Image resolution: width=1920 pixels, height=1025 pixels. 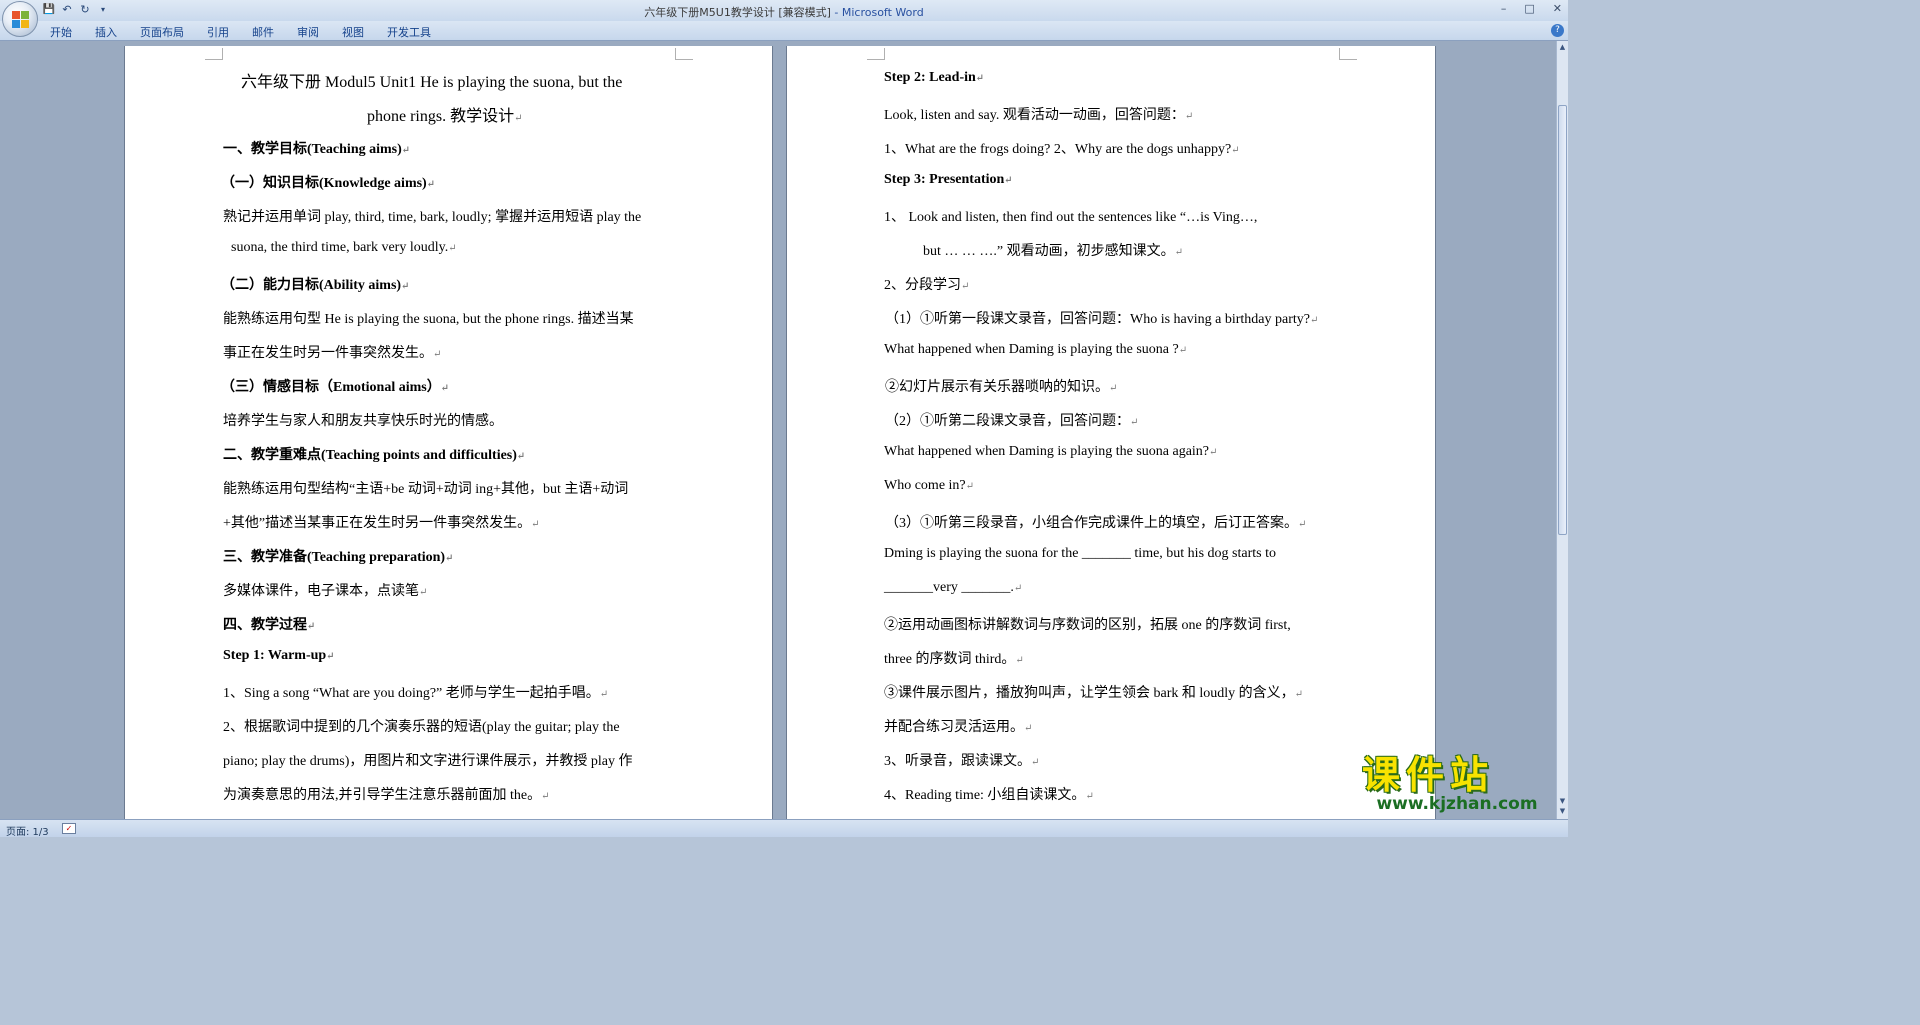 What do you see at coordinates (263, 32) in the screenshot?
I see `tab-mailings: 邮件` at bounding box center [263, 32].